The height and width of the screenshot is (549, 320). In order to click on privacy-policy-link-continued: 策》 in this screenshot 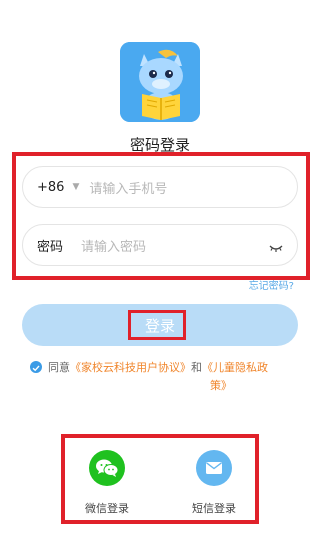, I will do `click(221, 385)`.